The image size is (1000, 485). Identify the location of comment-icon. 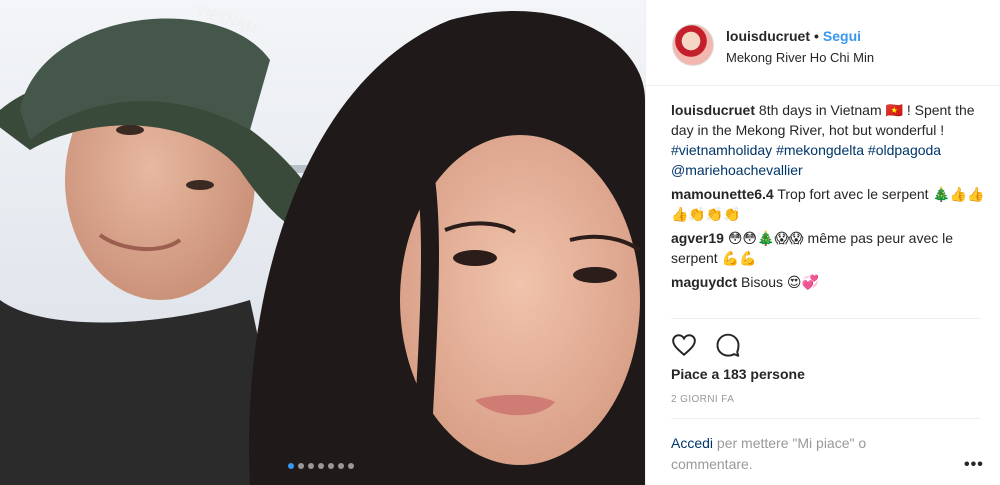
(728, 345).